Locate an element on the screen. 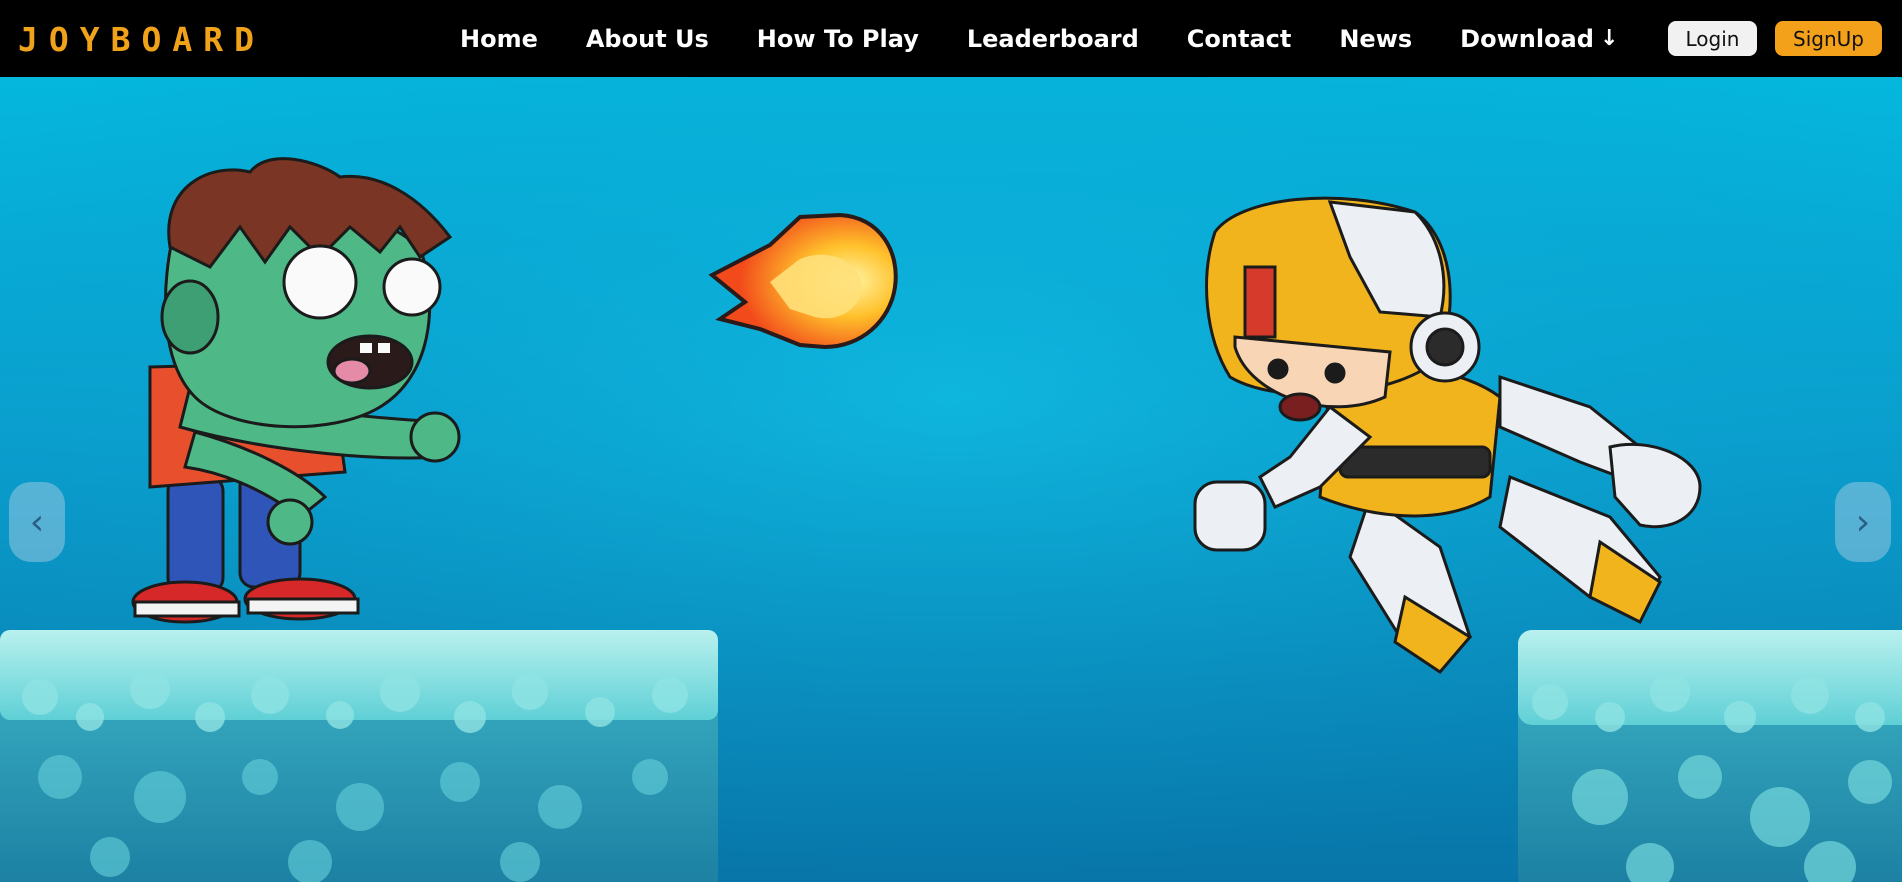  nav-download: Download ↓ is located at coordinates (1539, 39).